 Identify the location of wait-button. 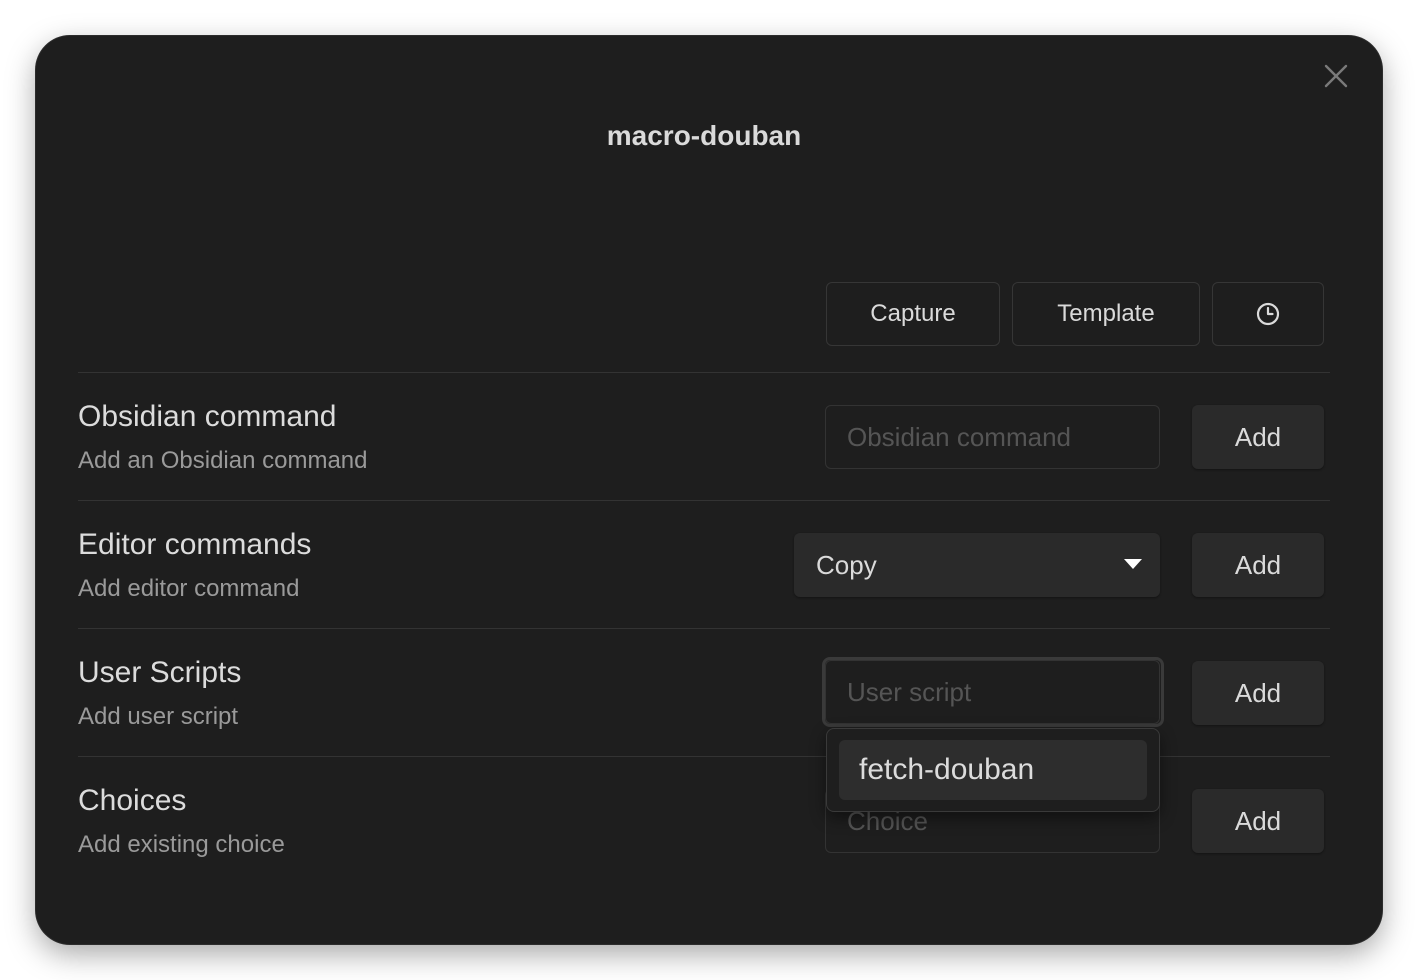
(1268, 314).